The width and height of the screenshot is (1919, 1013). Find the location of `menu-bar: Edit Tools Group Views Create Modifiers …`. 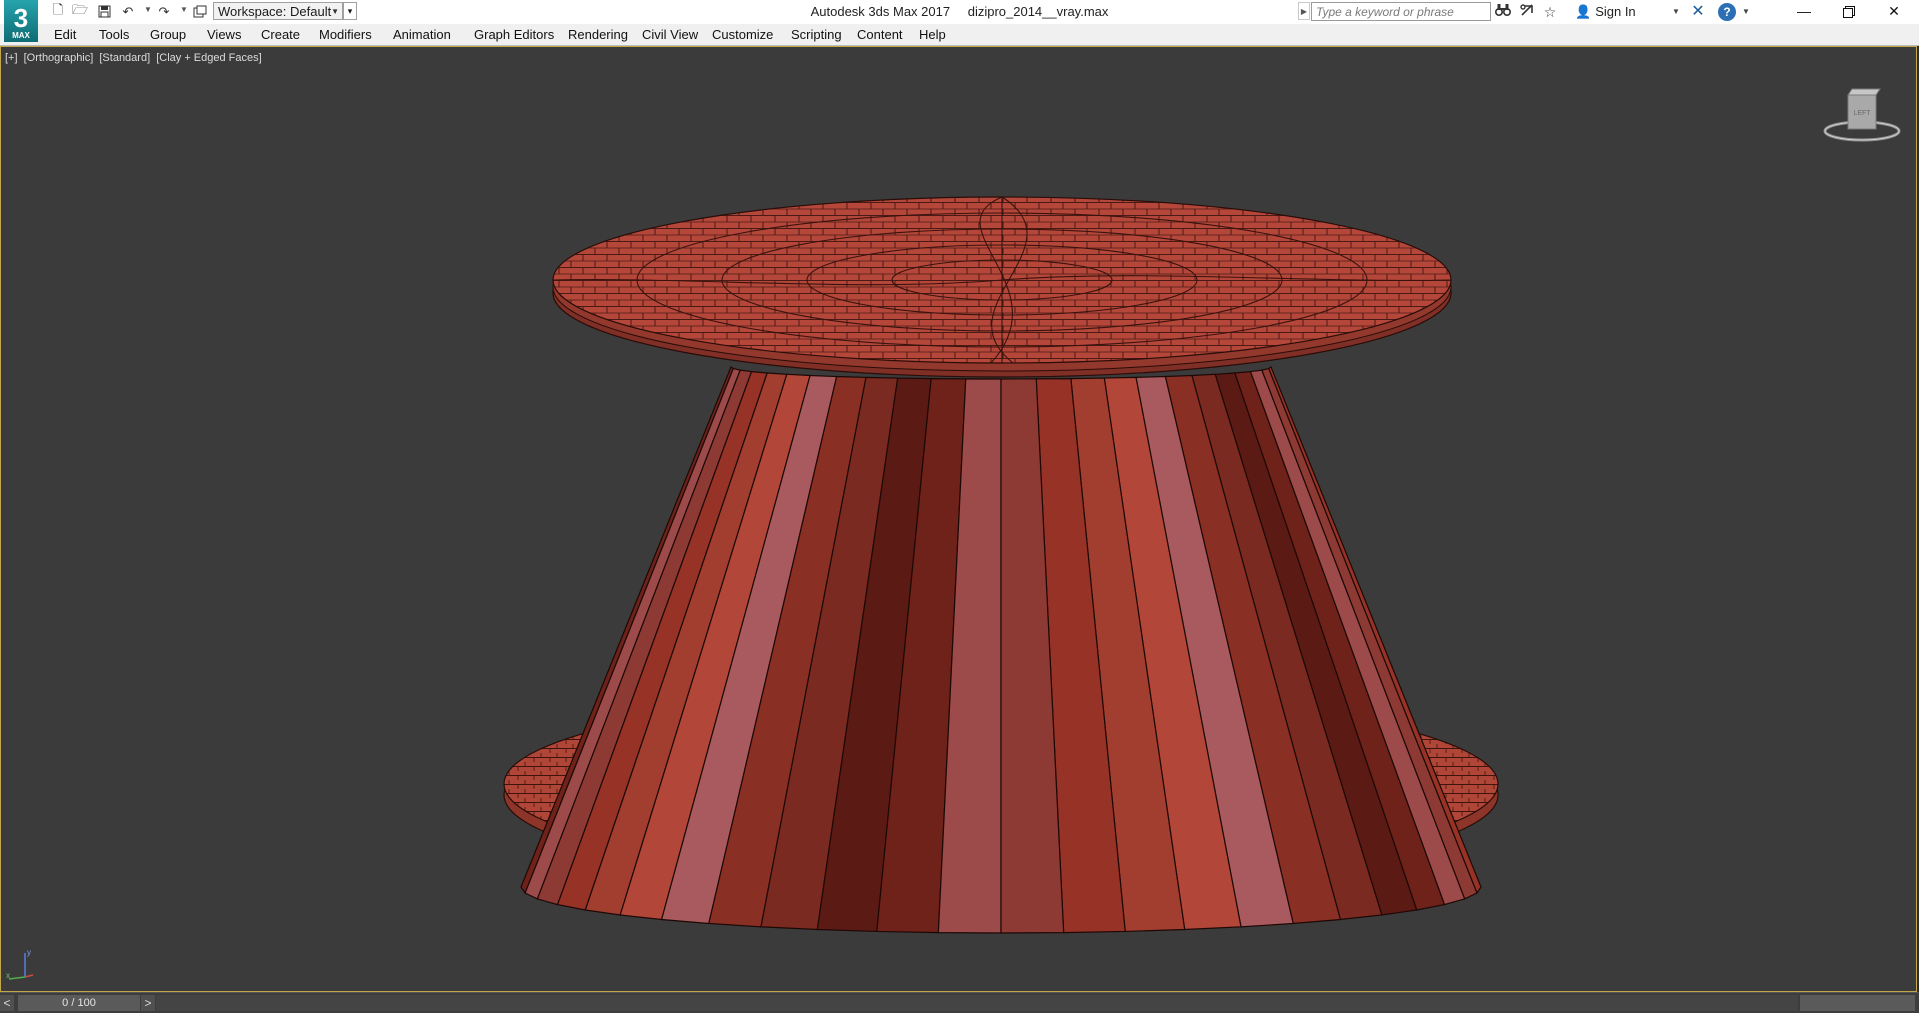

menu-bar: Edit Tools Group Views Create Modifiers … is located at coordinates (959, 35).